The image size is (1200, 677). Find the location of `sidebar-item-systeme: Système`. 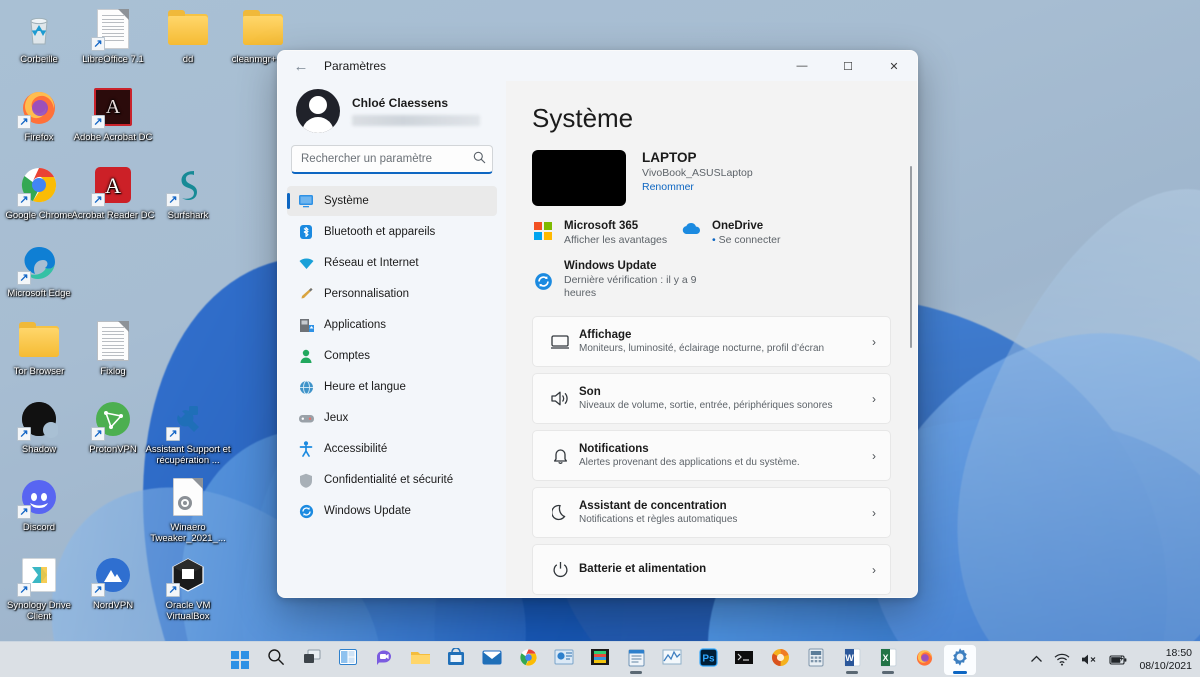

sidebar-item-systeme: Système is located at coordinates (392, 201).